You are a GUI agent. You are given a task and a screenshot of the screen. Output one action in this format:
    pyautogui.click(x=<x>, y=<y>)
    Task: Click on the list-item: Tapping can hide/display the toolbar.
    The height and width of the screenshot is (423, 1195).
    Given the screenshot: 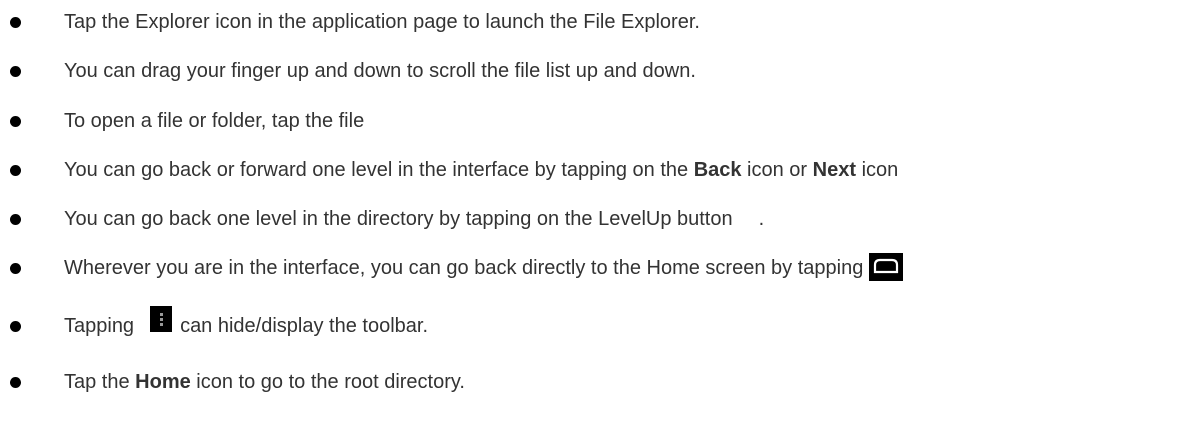 What is the action you would take?
    pyautogui.click(x=597, y=325)
    